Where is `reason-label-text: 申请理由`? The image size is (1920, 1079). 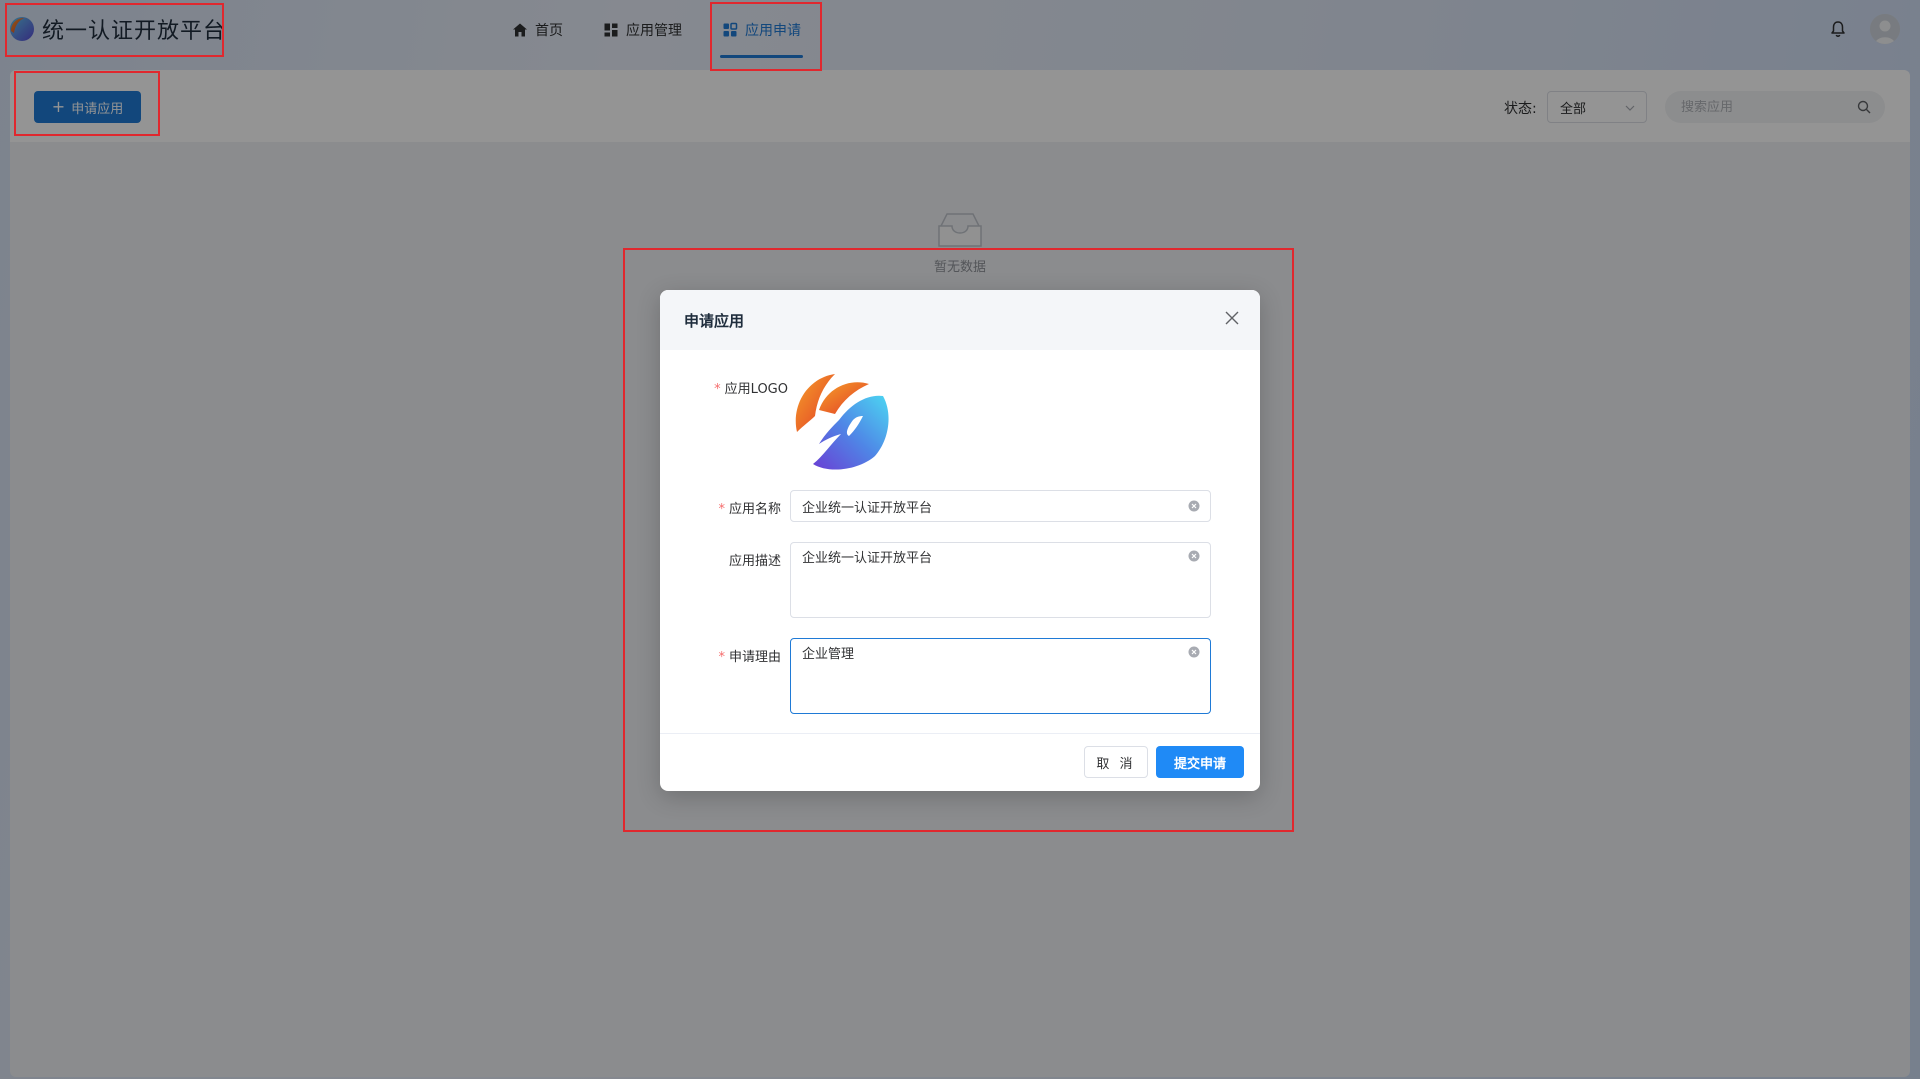
reason-label-text: 申请理由 is located at coordinates (754, 657).